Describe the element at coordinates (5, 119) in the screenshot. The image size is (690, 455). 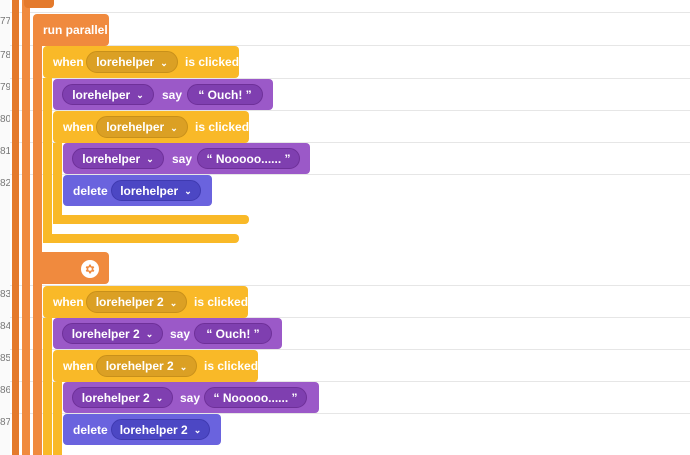
I see `line-number: 80` at that location.